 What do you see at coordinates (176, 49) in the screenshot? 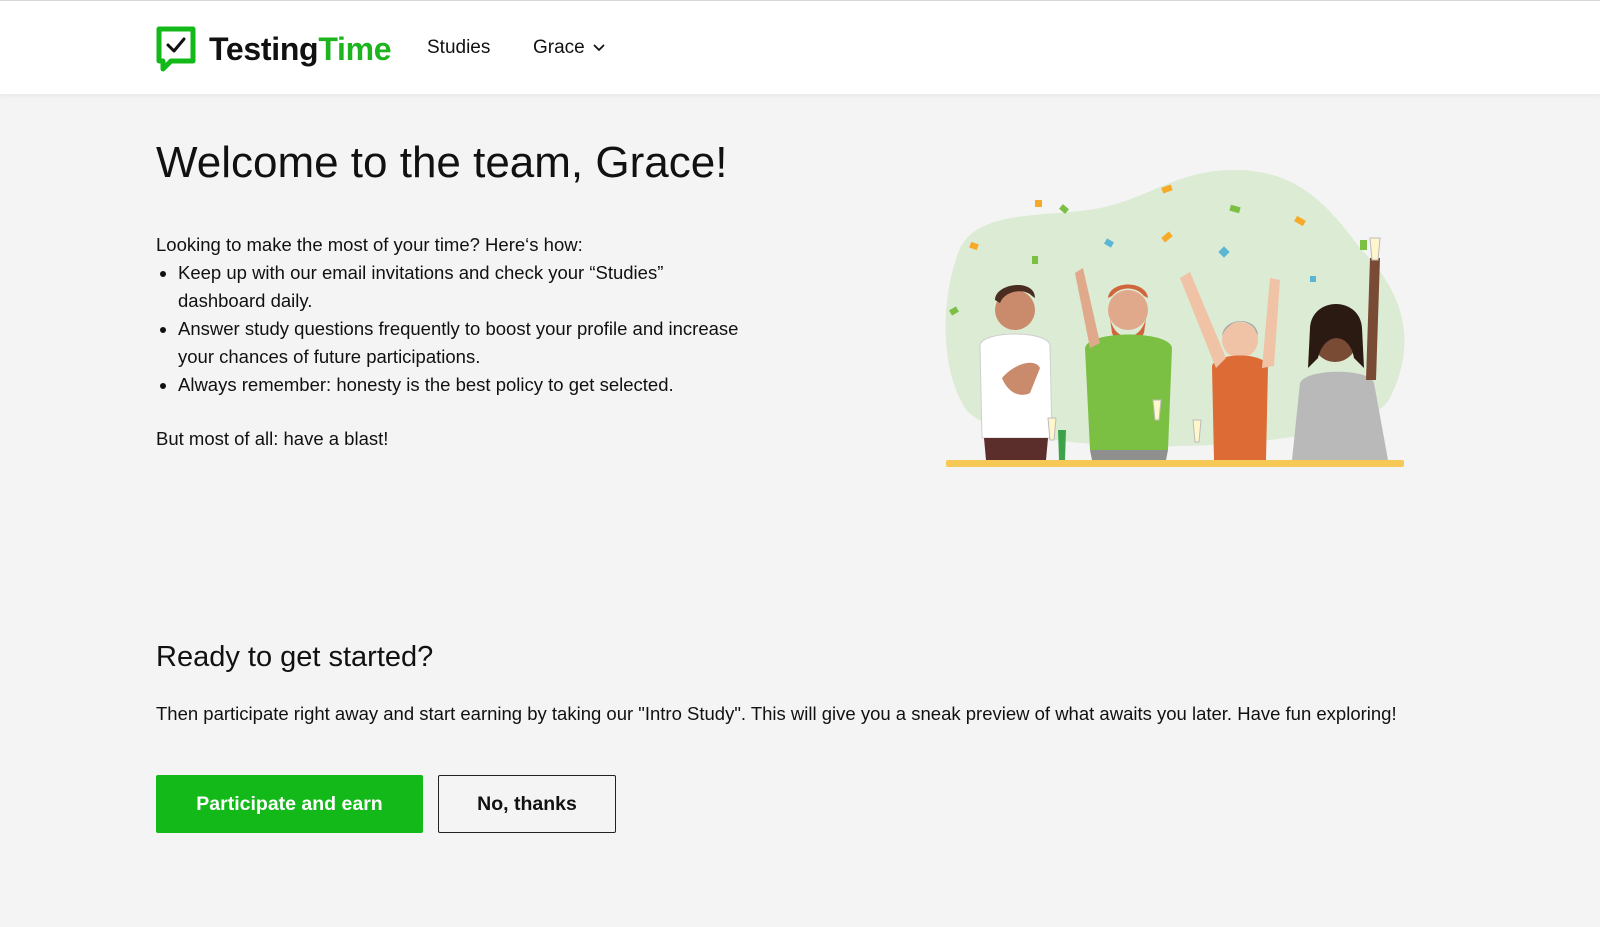
I see `logo-chat-check-icon` at bounding box center [176, 49].